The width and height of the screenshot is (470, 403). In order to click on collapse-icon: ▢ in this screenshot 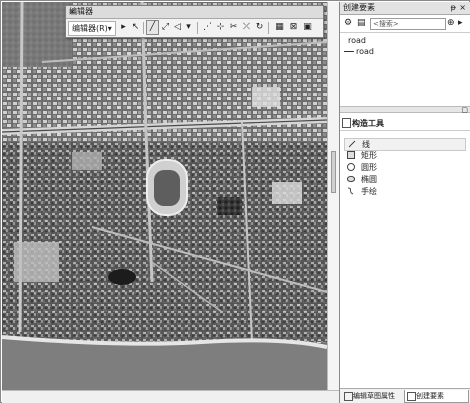, I will do `click(464, 110)`.